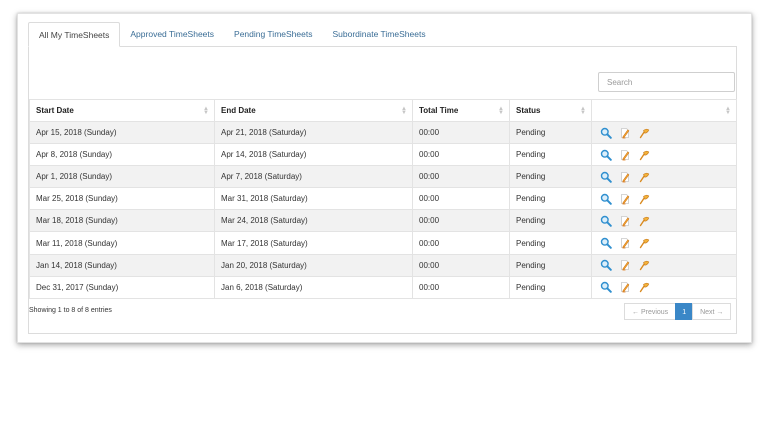 The height and width of the screenshot is (427, 768). I want to click on pagination: ← Previous 1 Next →, so click(678, 311).